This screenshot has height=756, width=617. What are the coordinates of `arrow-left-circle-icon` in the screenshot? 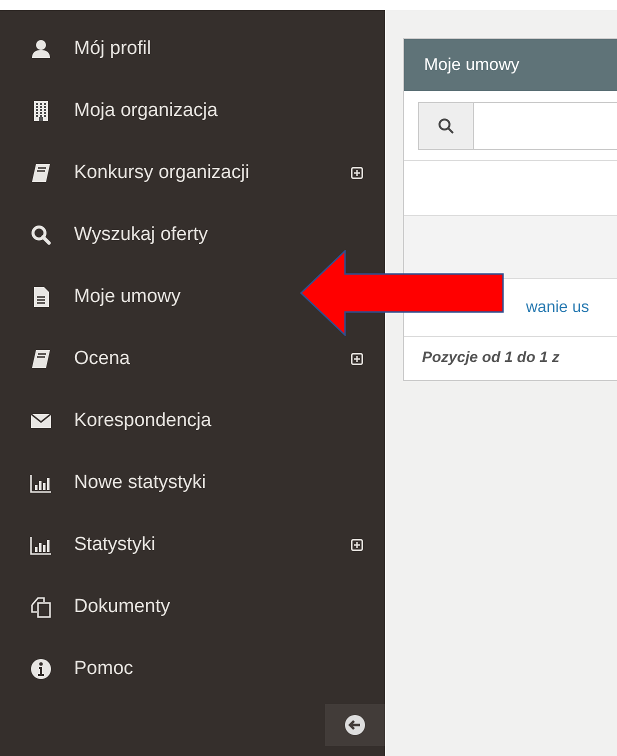 It's located at (355, 725).